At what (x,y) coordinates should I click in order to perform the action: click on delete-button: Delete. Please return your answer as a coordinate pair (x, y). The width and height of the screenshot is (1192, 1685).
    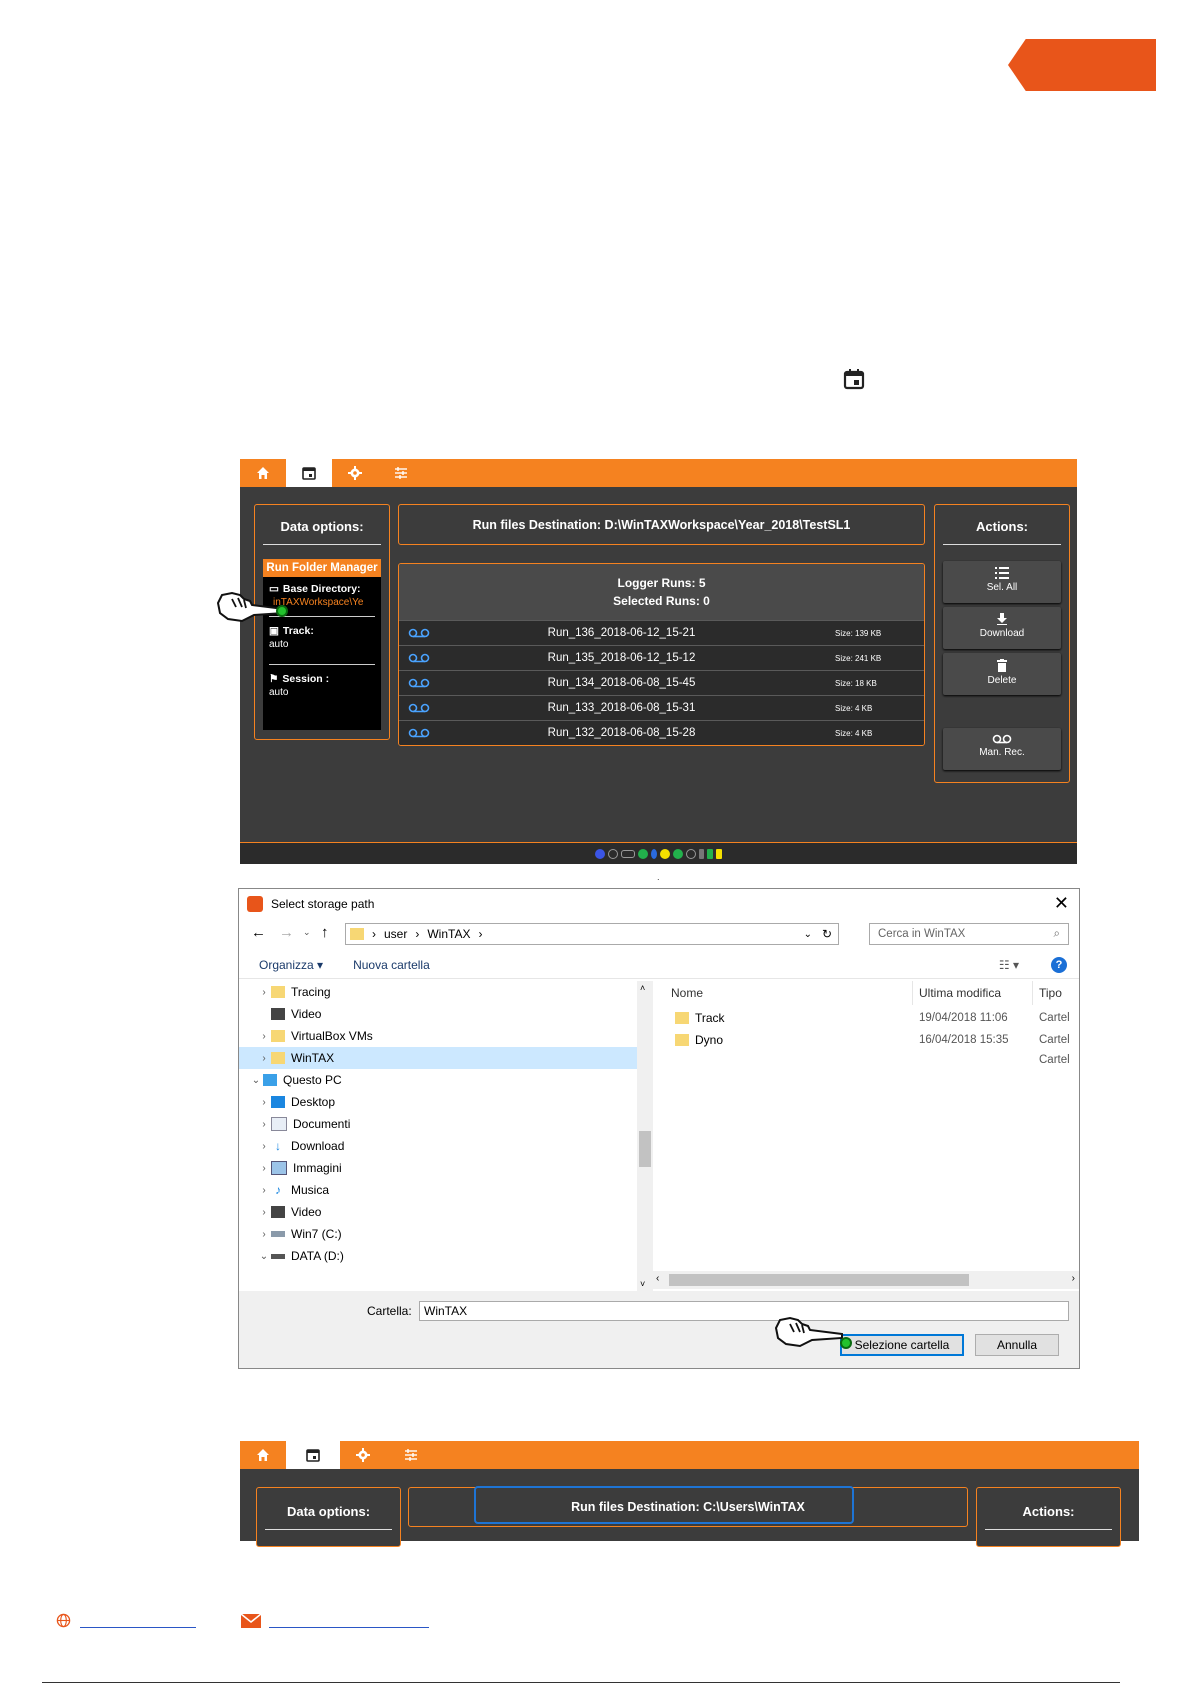
    Looking at the image, I should click on (1002, 674).